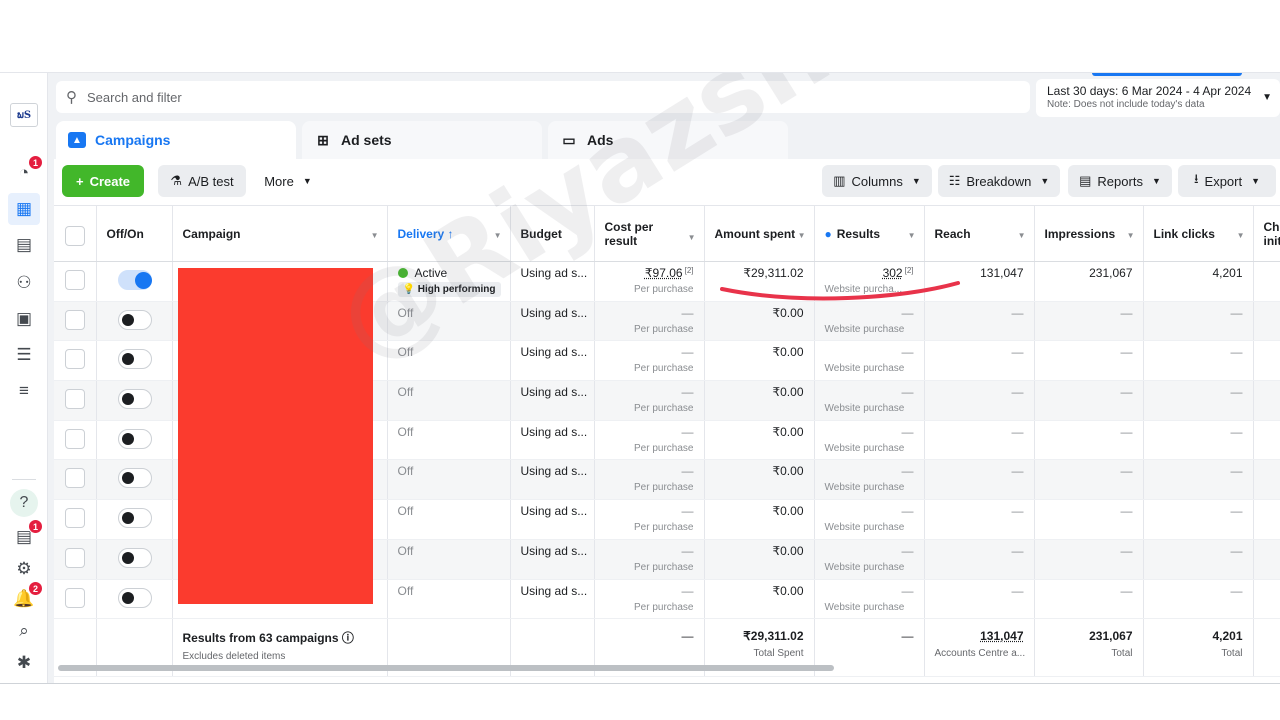 This screenshot has width=1280, height=720. I want to click on menu-icon: ≡, so click(24, 391).